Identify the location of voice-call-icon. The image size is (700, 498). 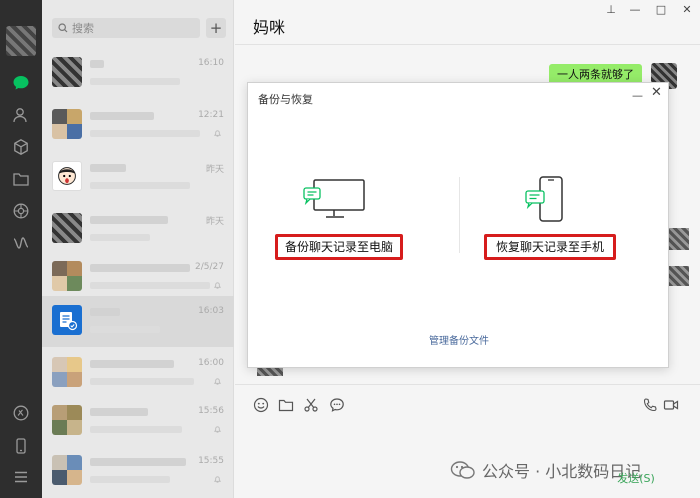
(650, 405).